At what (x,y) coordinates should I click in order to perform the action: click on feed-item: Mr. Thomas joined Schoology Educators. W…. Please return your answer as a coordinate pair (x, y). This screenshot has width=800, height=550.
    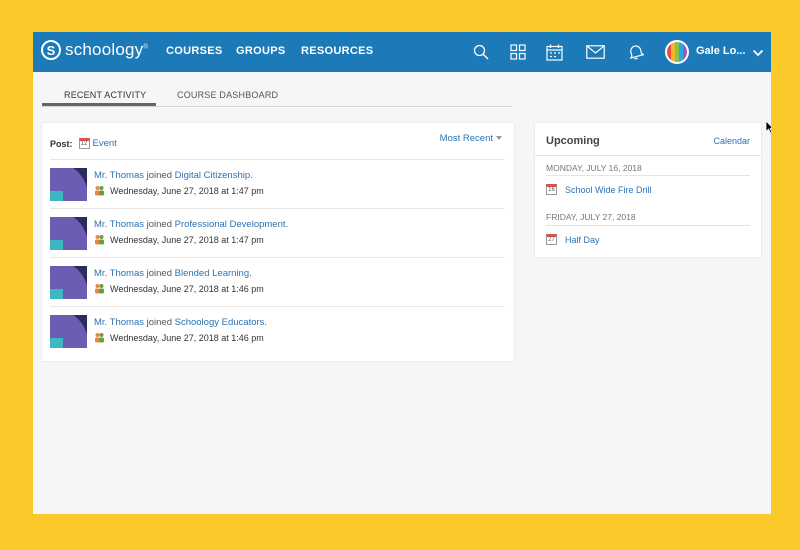
    Looking at the image, I should click on (277, 331).